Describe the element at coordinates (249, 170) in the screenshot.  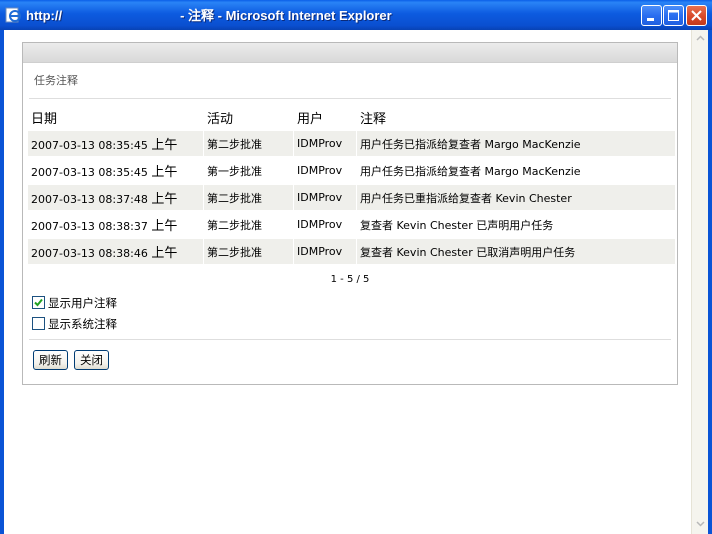
I see `activity-cell: 第一步批准` at that location.